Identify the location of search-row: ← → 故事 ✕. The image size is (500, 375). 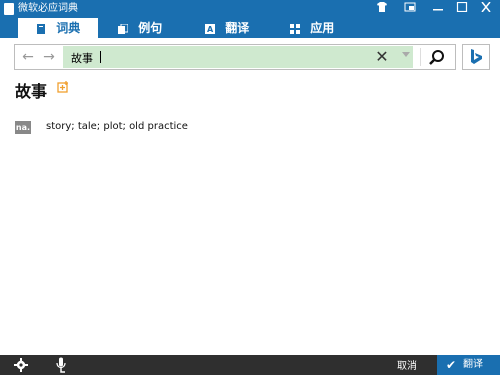
(252, 57).